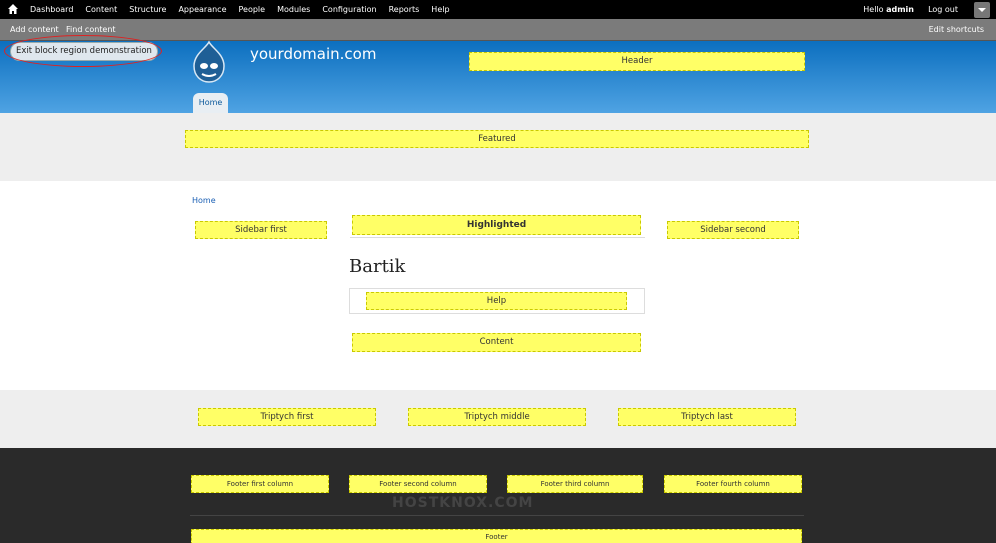 This screenshot has height=543, width=996. What do you see at coordinates (34, 29) in the screenshot?
I see `shortcut-add-content: Add content` at bounding box center [34, 29].